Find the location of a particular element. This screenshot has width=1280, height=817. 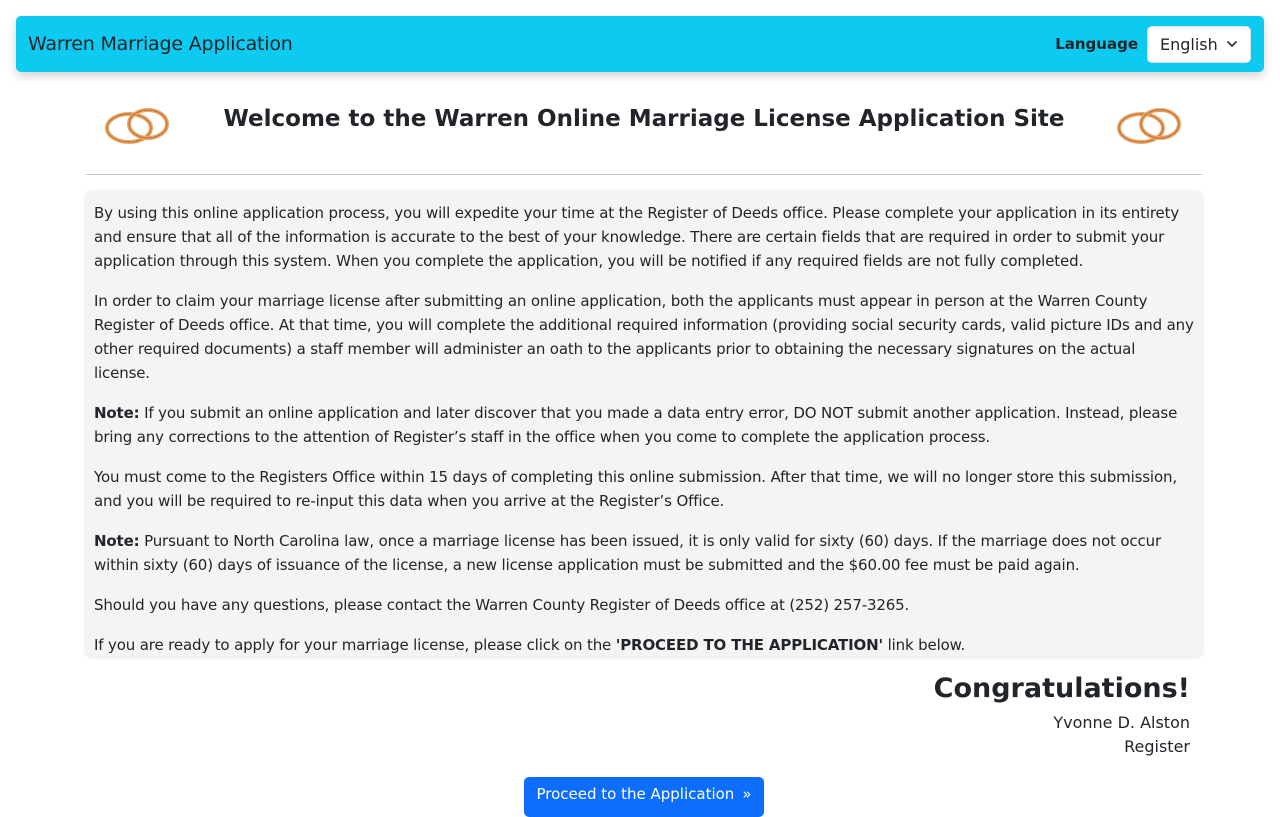

double-chevron-right-icon: » is located at coordinates (747, 794).